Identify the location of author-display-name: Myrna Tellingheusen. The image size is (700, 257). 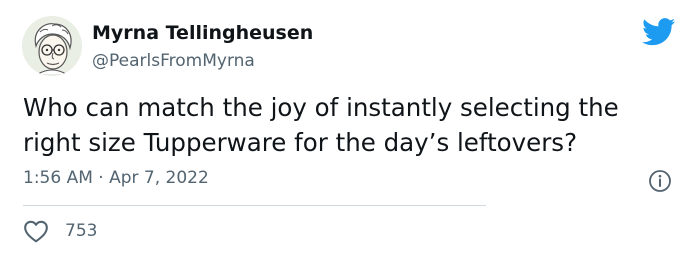
(202, 33).